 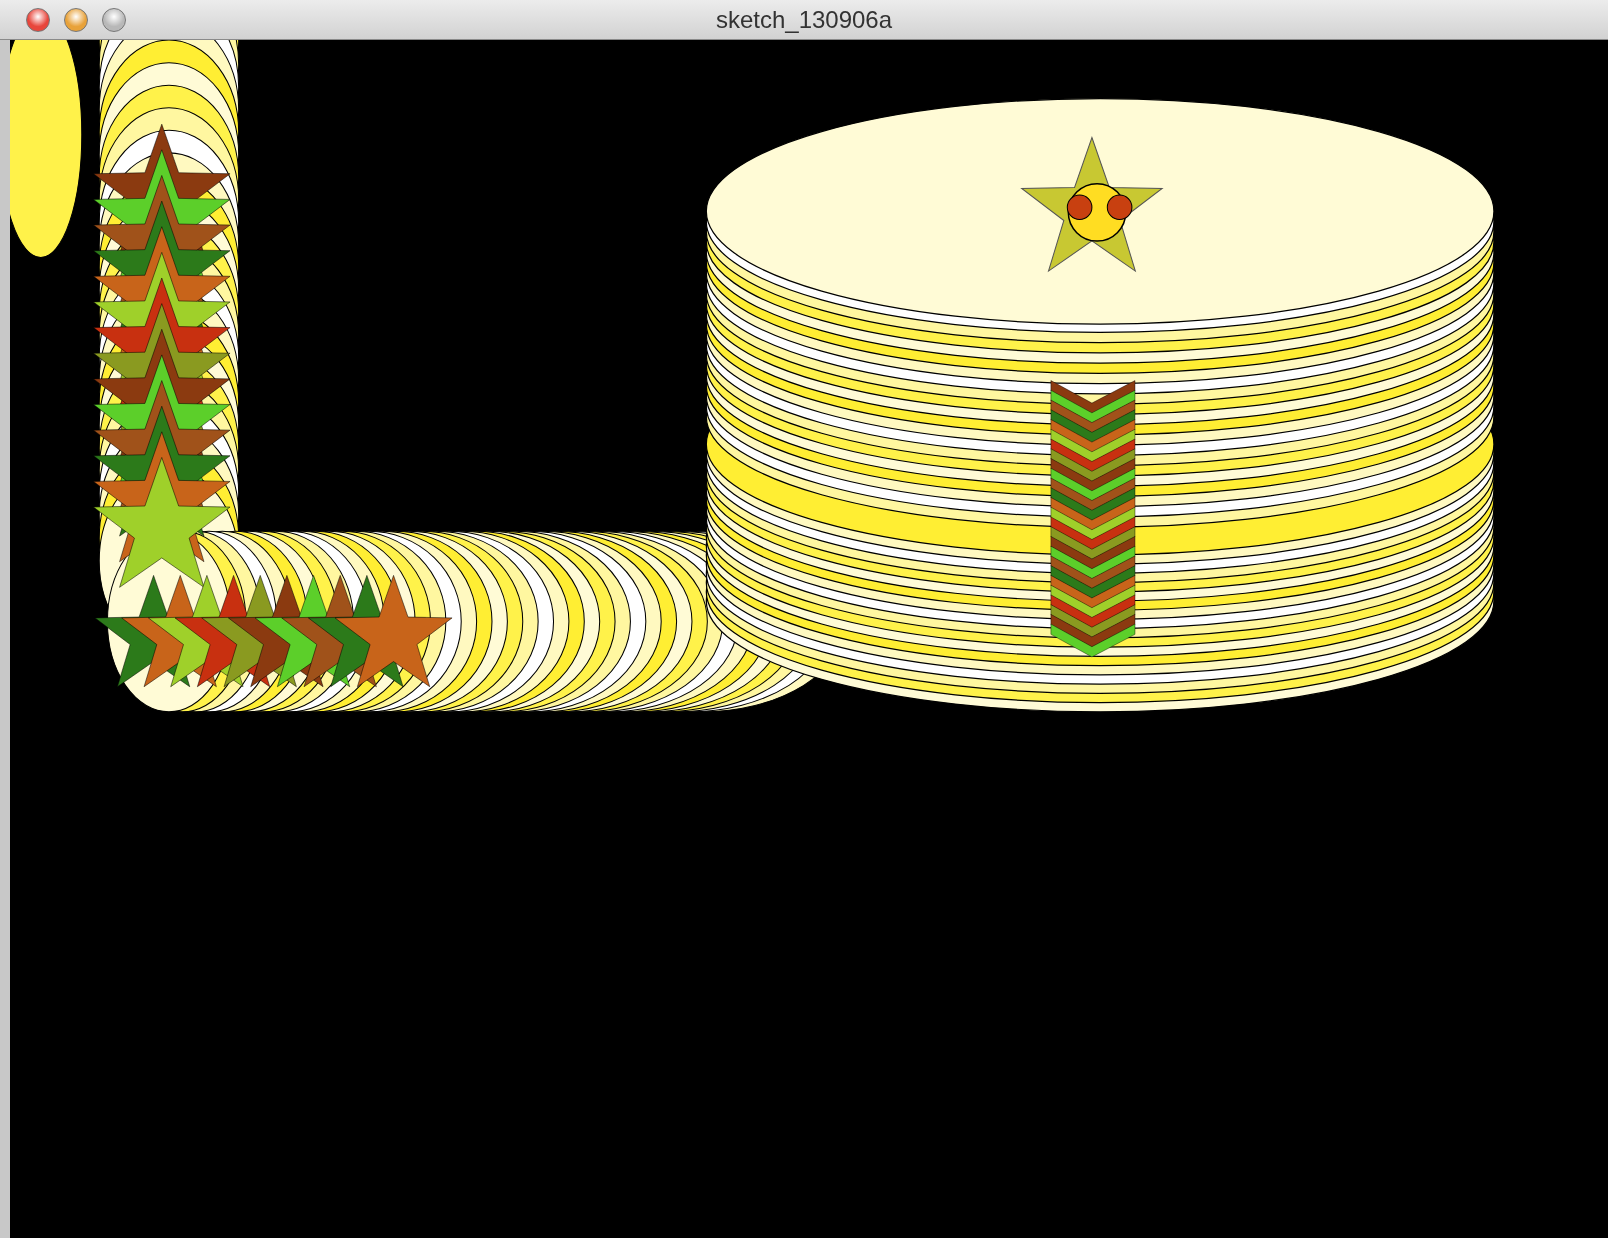 I want to click on minimize-button, so click(x=76, y=19).